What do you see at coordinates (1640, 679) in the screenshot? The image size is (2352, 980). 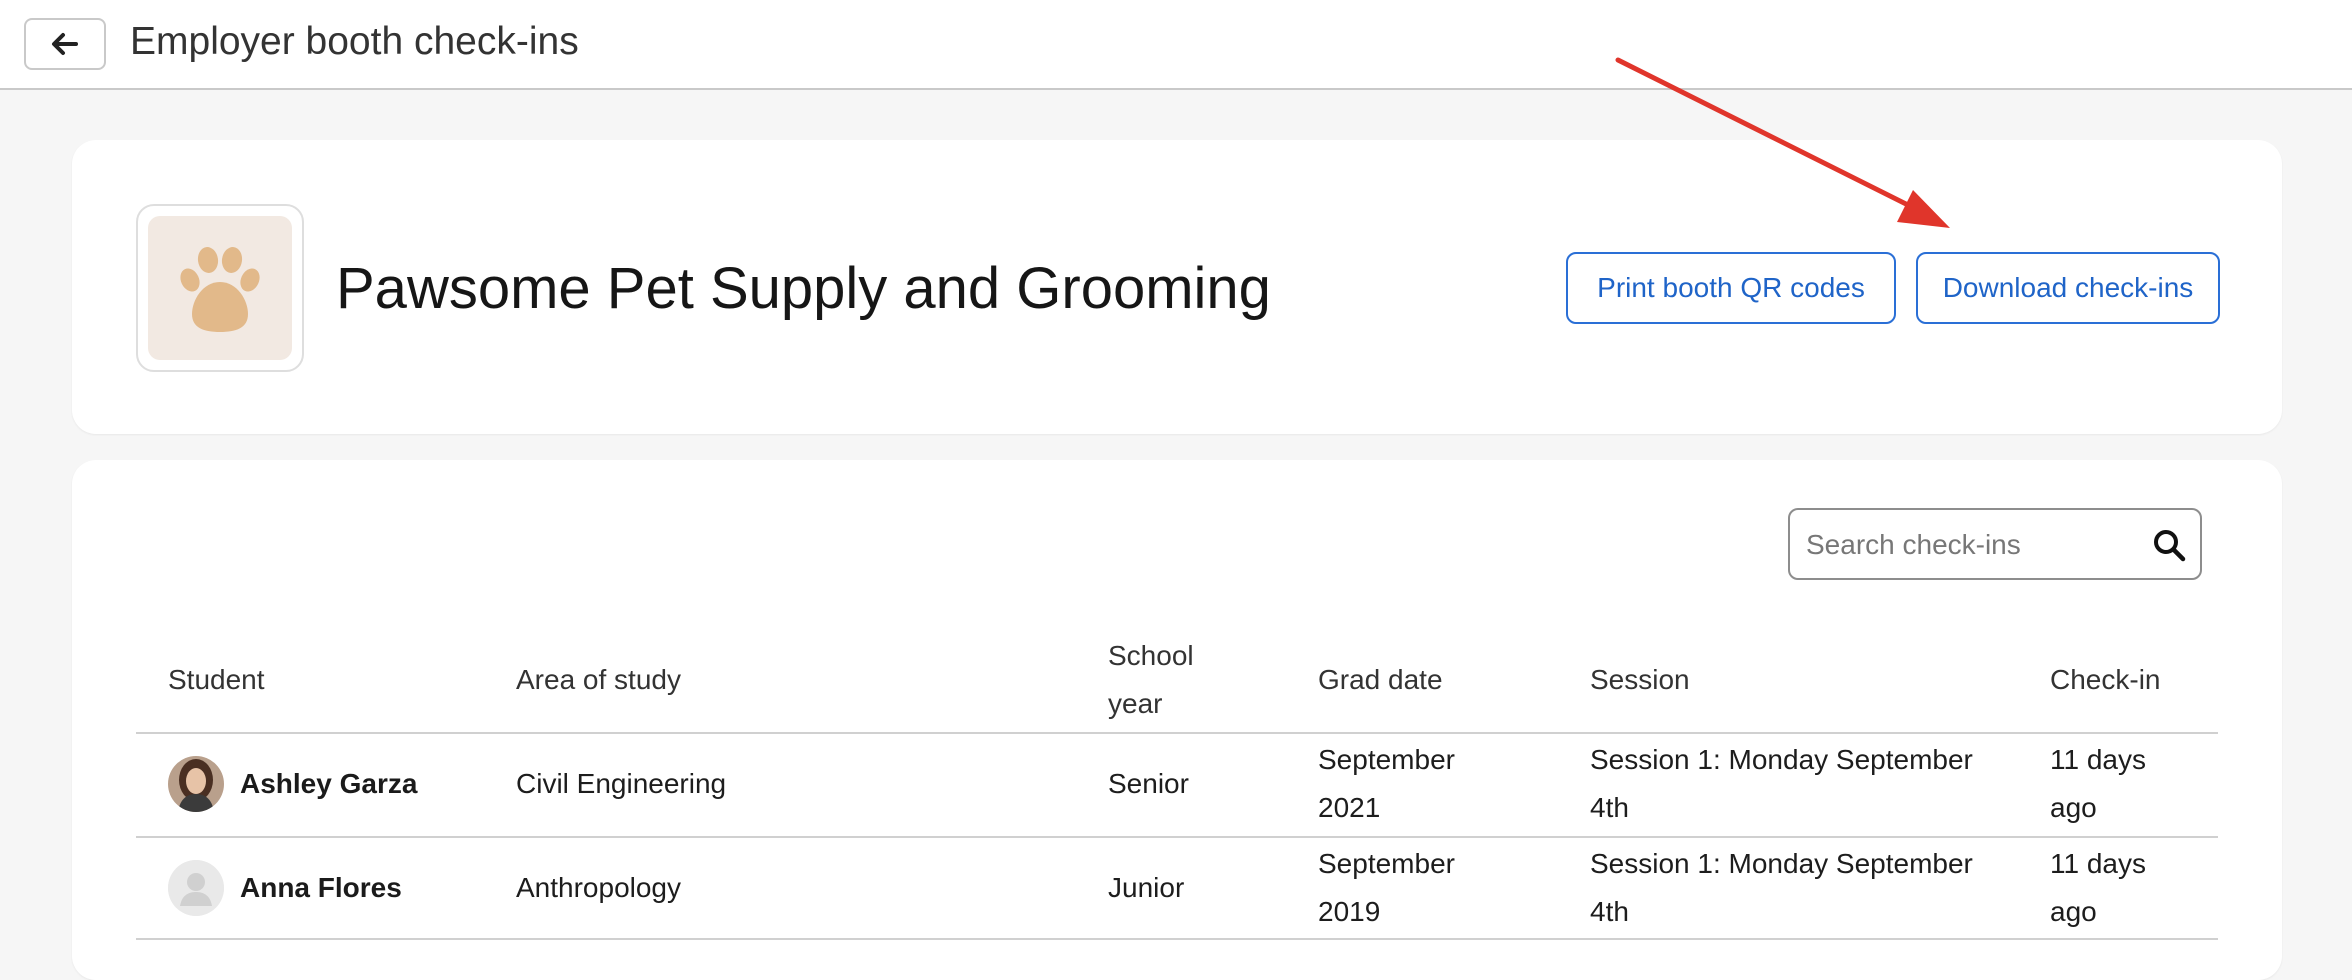 I see `header-session: Session` at bounding box center [1640, 679].